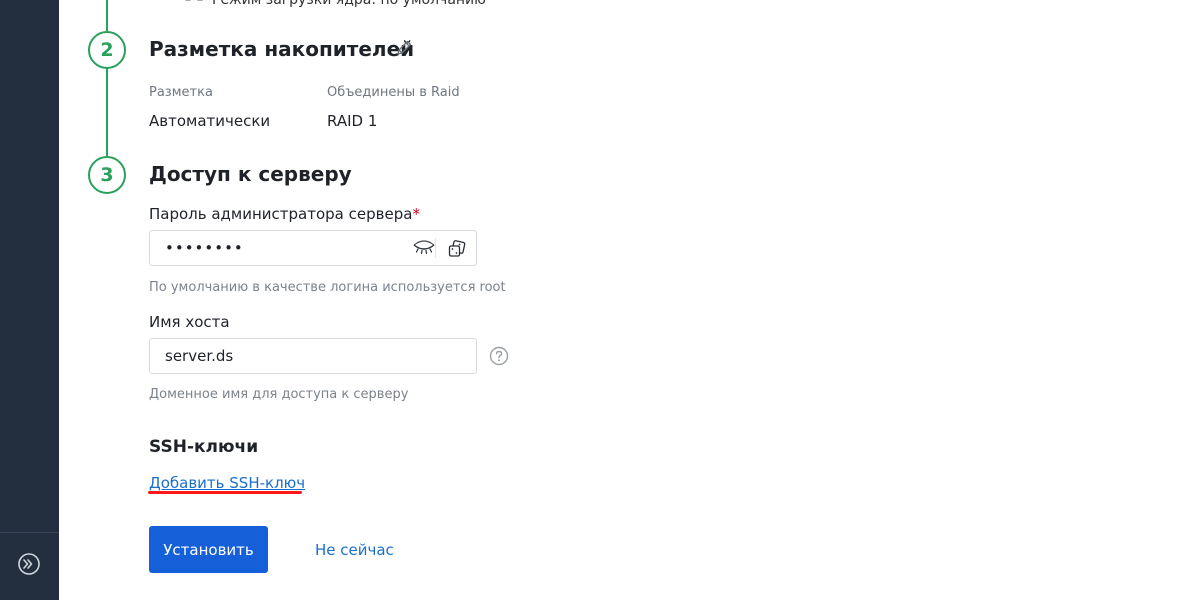 This screenshot has width=1200, height=600. What do you see at coordinates (204, 447) in the screenshot?
I see `ssh-section-title: SSH-ключи` at bounding box center [204, 447].